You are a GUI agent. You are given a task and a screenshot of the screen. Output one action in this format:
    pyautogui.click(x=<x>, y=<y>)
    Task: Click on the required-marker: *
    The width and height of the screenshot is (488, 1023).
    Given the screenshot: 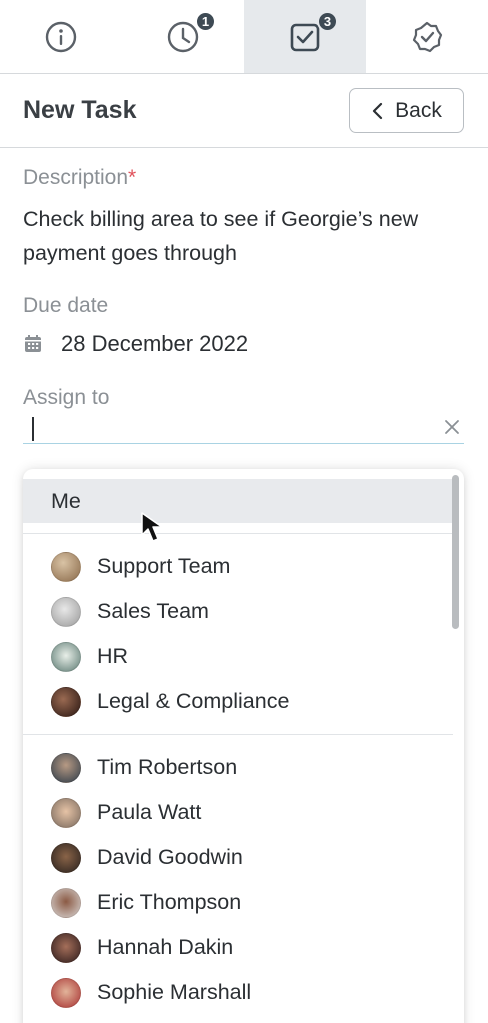 What is the action you would take?
    pyautogui.click(x=132, y=177)
    